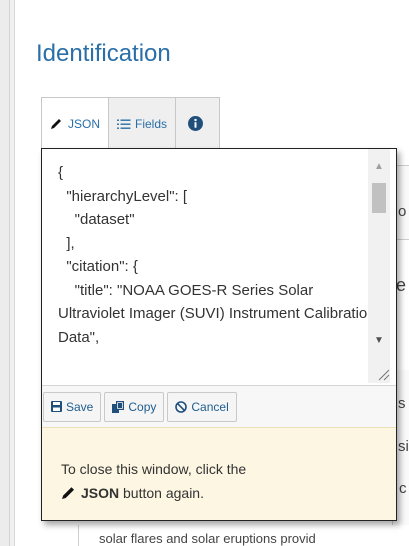 The width and height of the screenshot is (409, 546). I want to click on tab-json: JSON, so click(75, 123).